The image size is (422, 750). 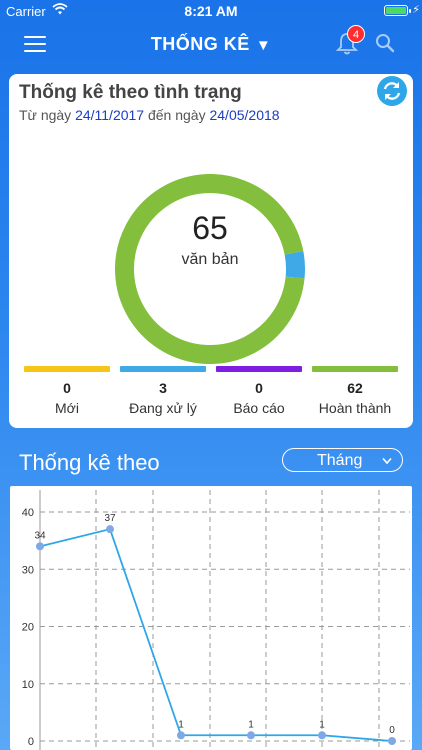 What do you see at coordinates (28, 628) in the screenshot?
I see `y-tick-label: 20` at bounding box center [28, 628].